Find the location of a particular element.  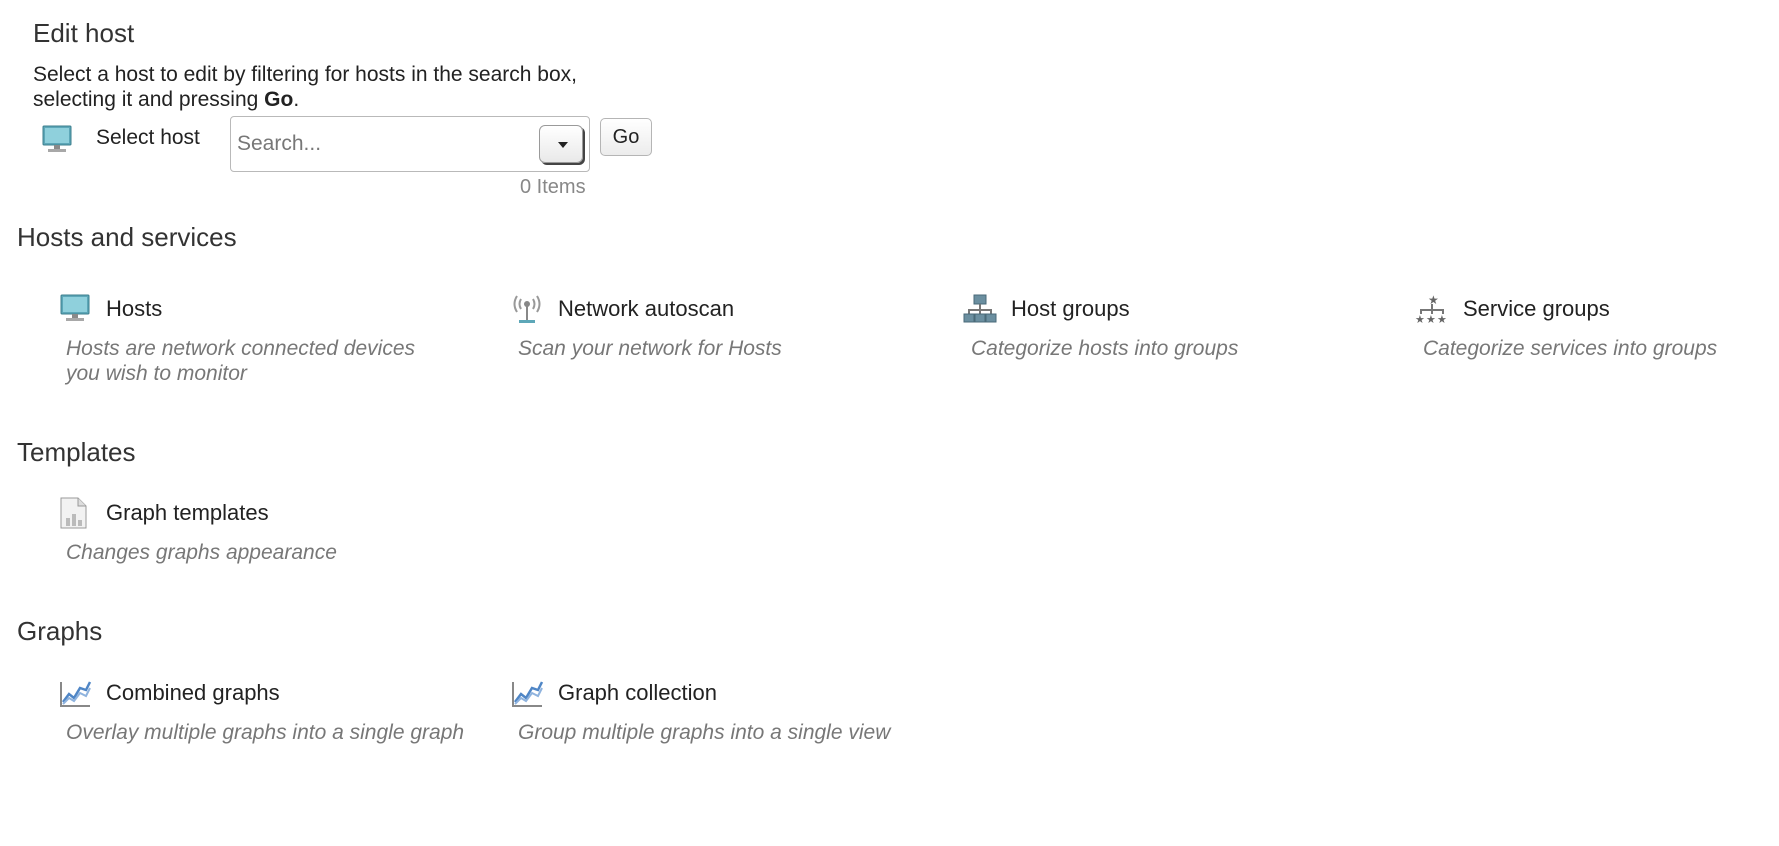

host-search-combobox is located at coordinates (410, 144).